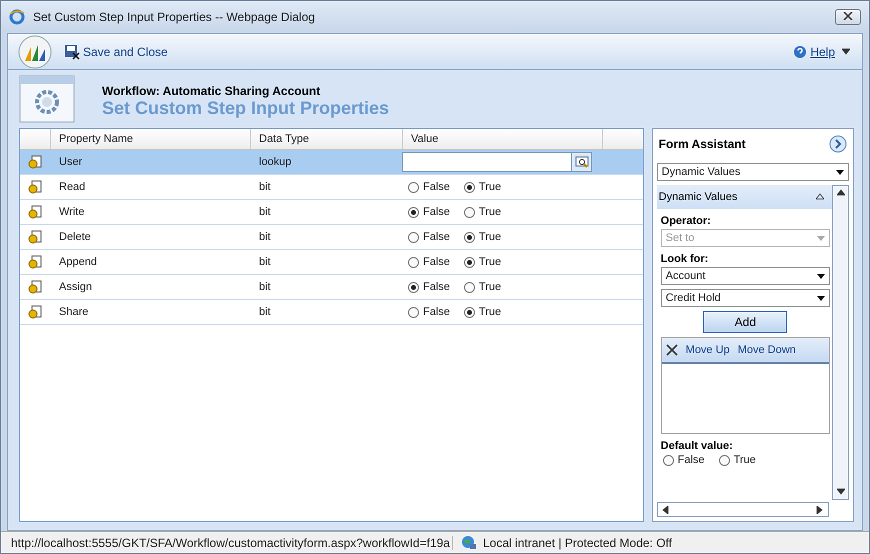  Describe the element at coordinates (71, 162) in the screenshot. I see `property-name: User` at that location.